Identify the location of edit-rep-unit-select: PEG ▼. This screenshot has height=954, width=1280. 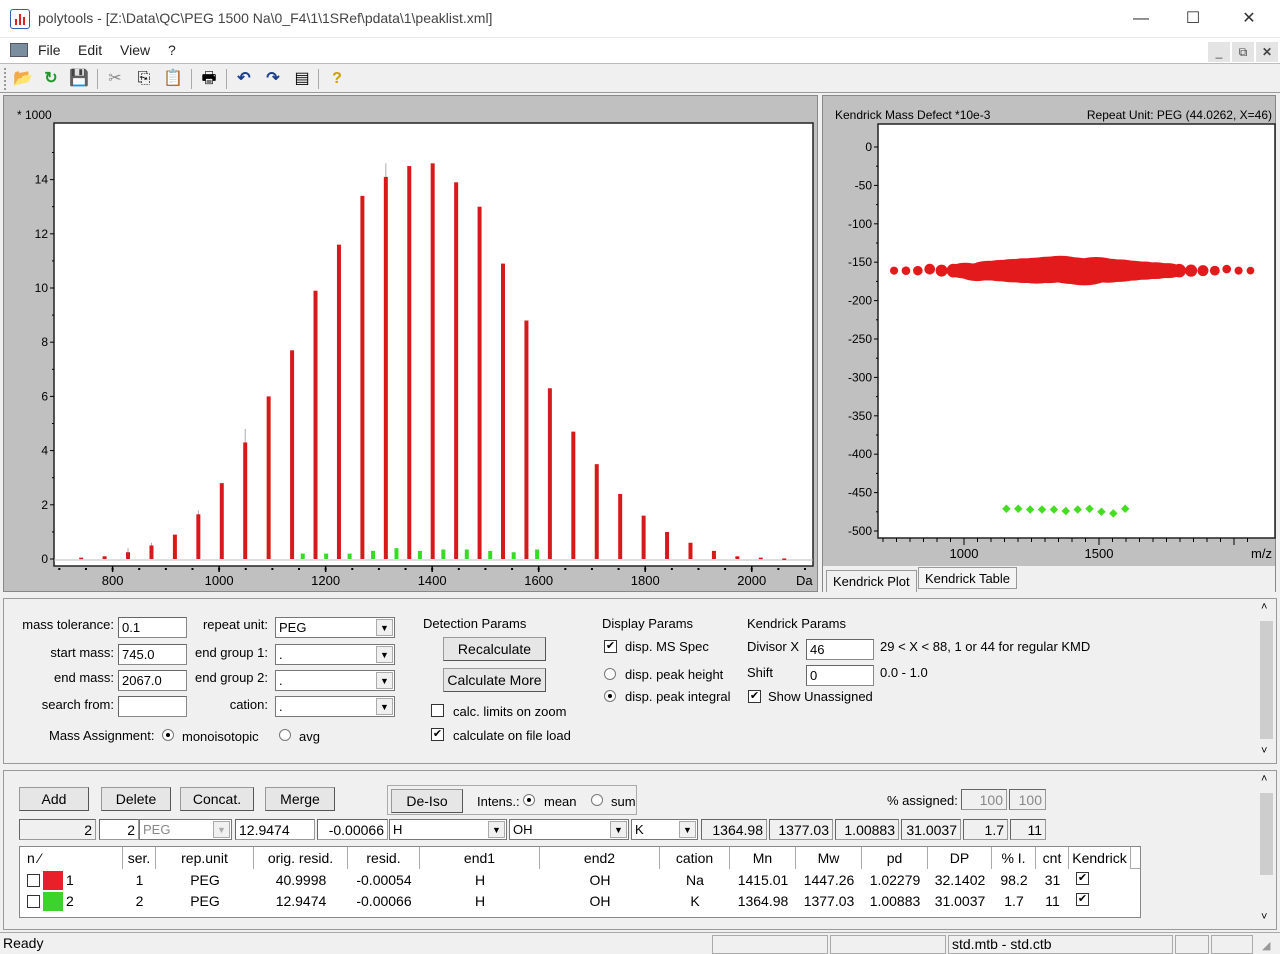
(185, 829).